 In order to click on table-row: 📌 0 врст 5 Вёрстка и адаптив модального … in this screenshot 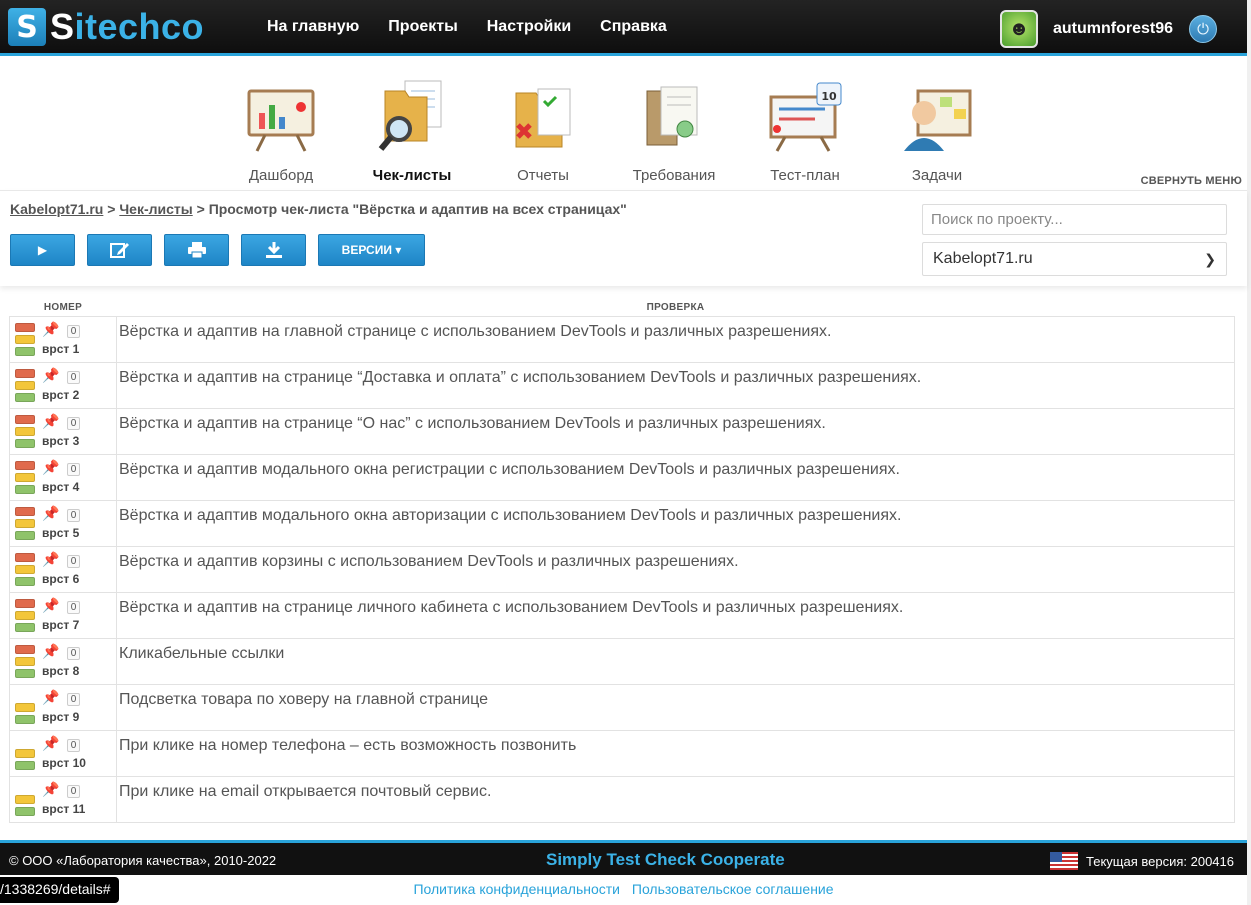, I will do `click(622, 523)`.